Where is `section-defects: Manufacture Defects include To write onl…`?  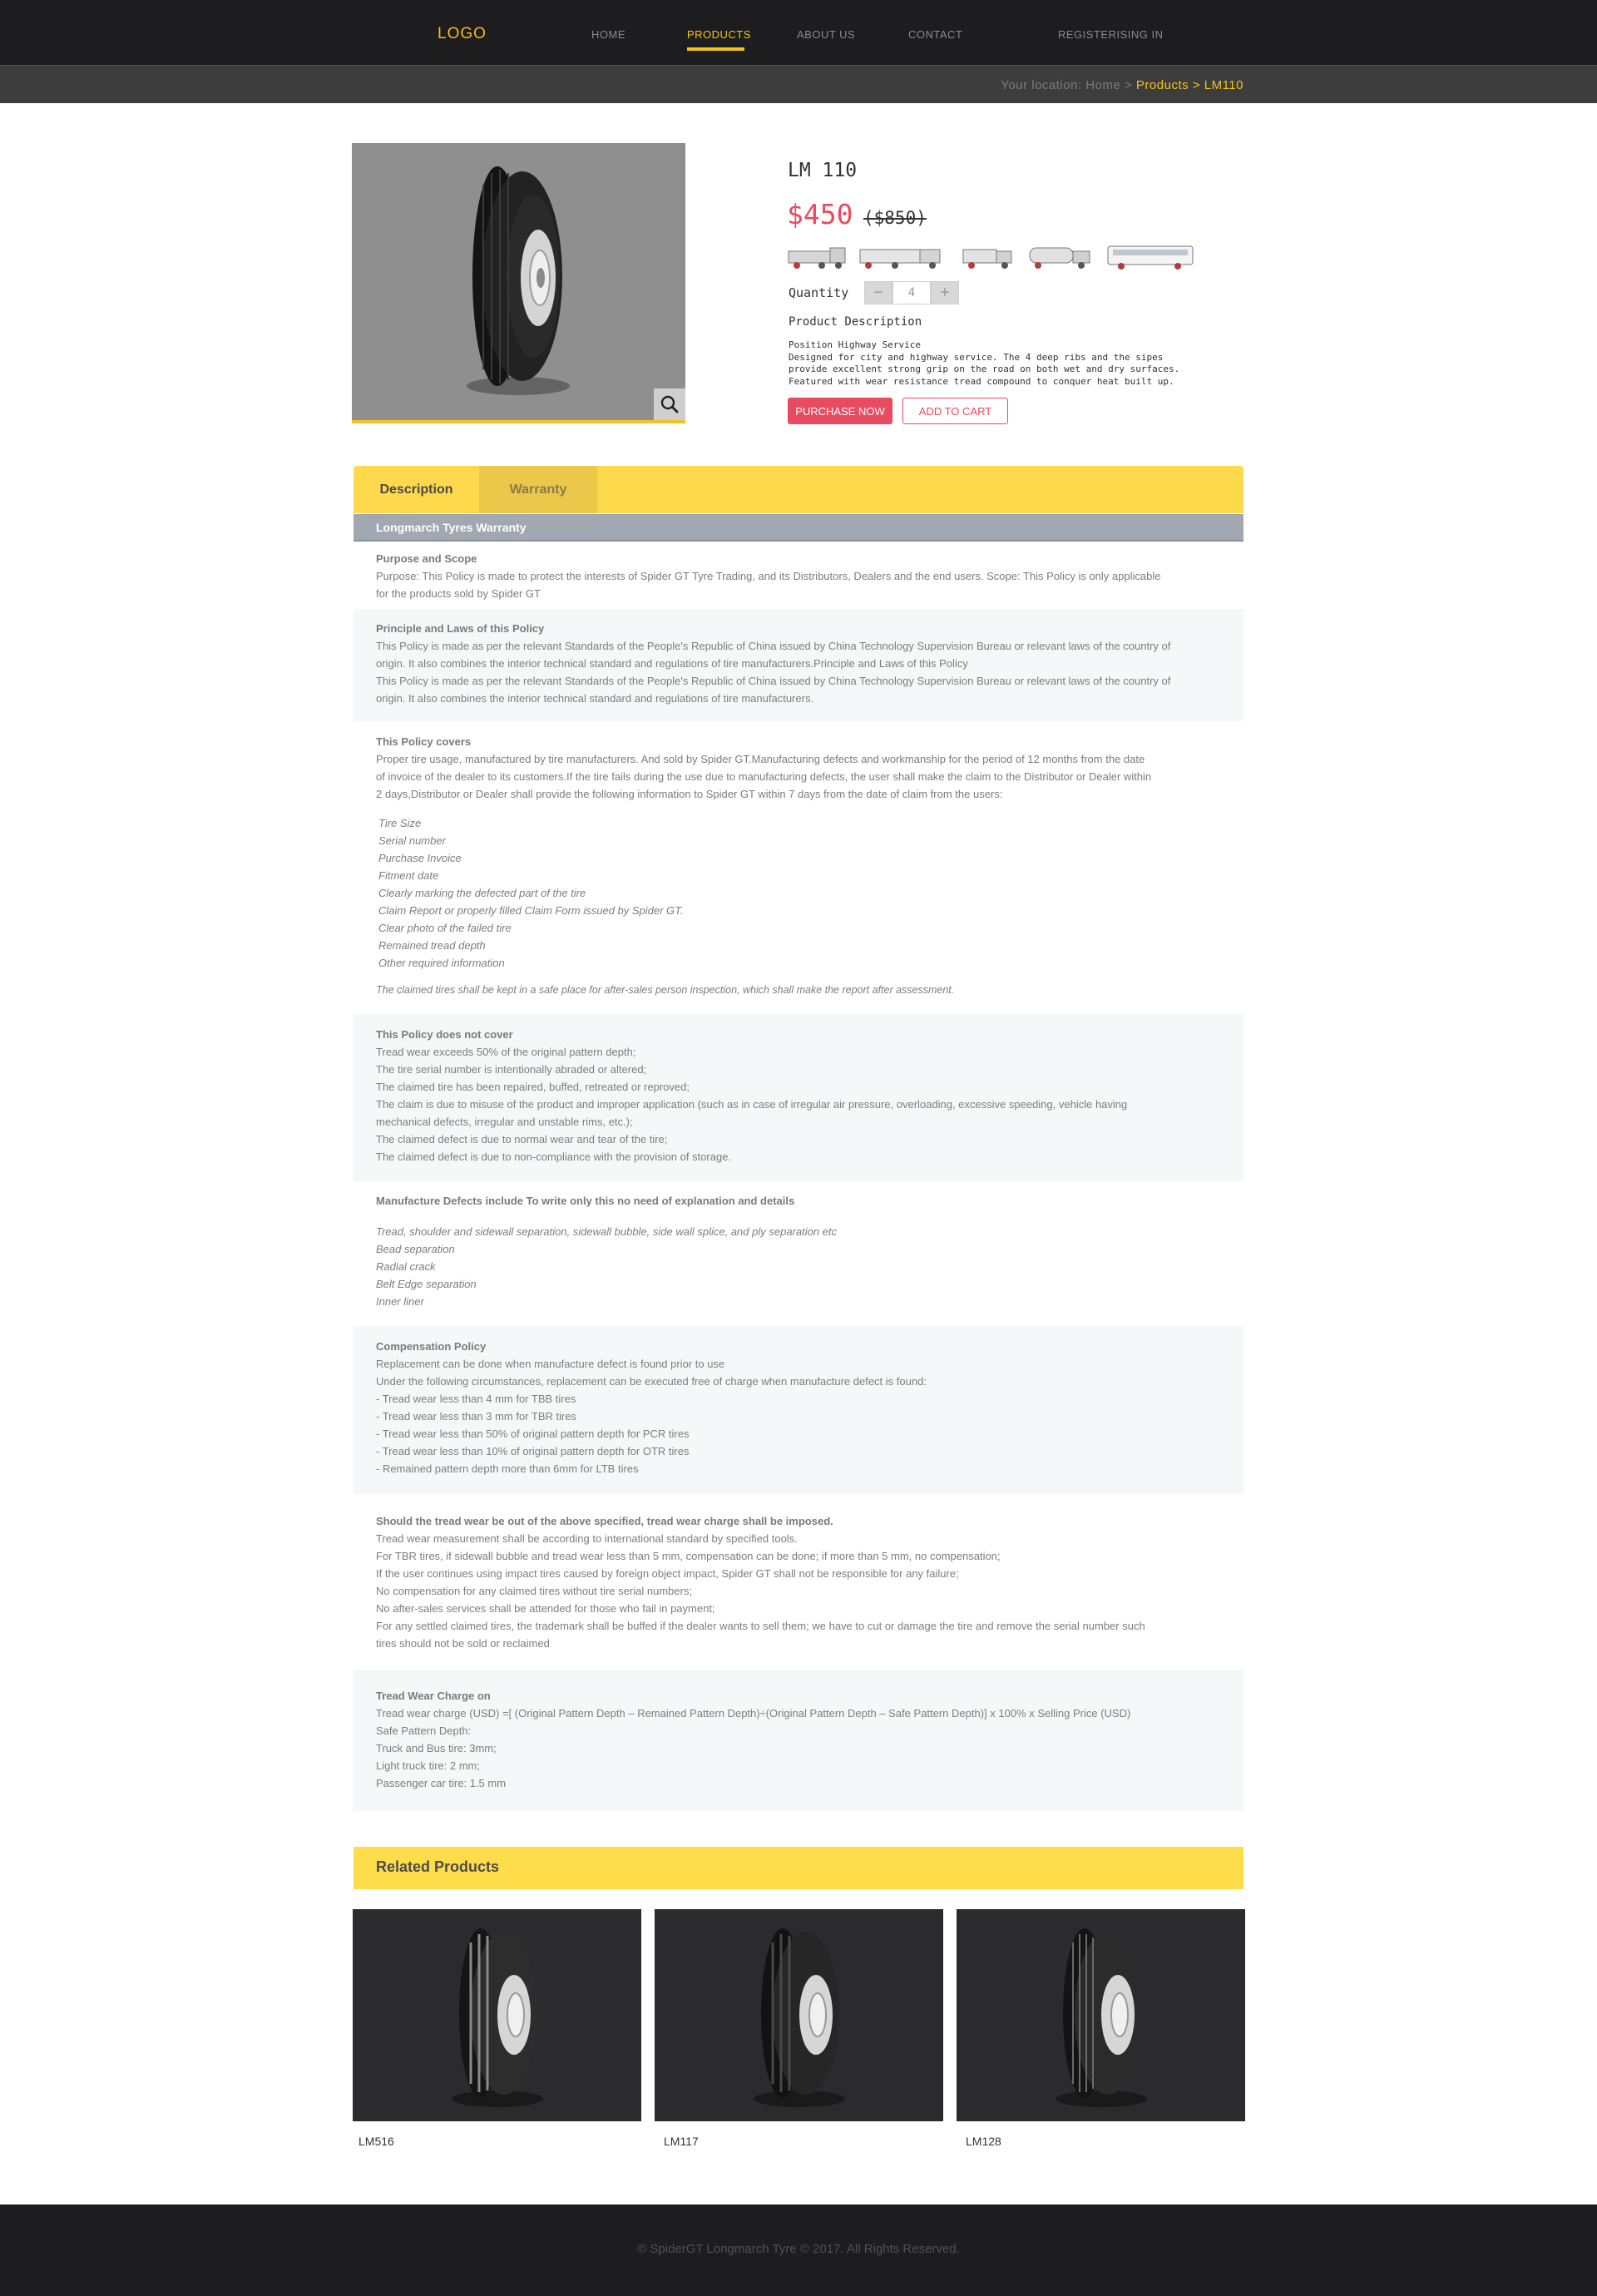
section-defects: Manufacture Defects include To write onl… is located at coordinates (798, 1253).